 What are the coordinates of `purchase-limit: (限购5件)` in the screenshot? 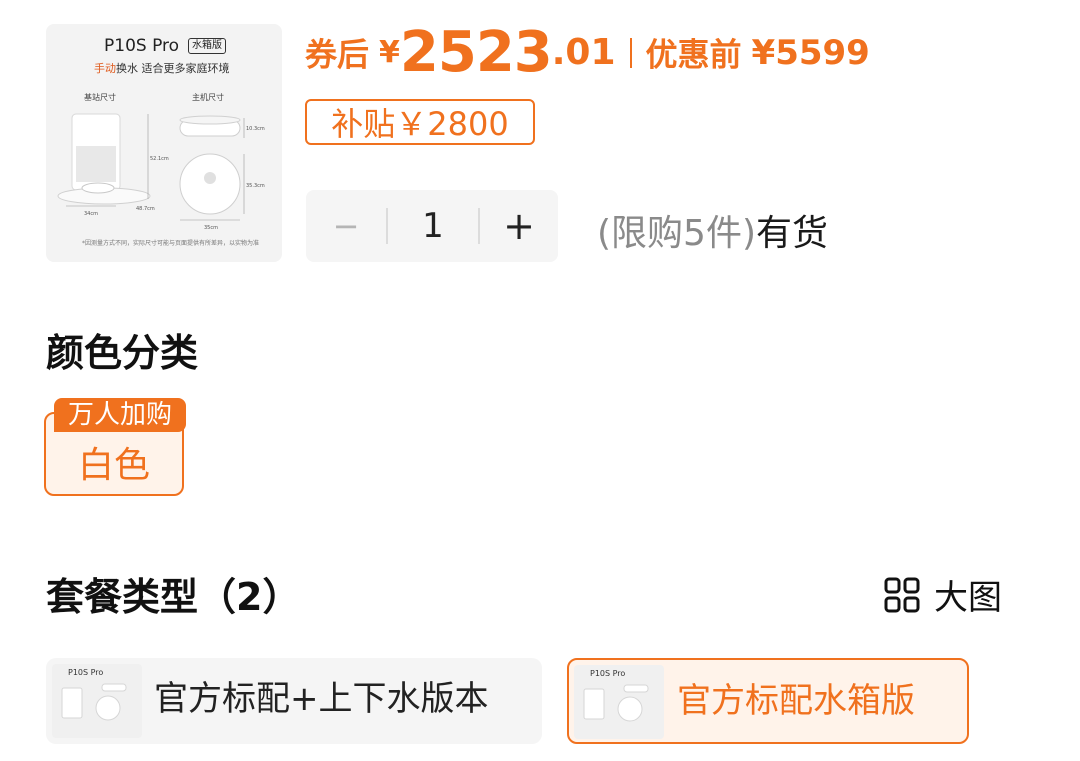 It's located at (676, 233).